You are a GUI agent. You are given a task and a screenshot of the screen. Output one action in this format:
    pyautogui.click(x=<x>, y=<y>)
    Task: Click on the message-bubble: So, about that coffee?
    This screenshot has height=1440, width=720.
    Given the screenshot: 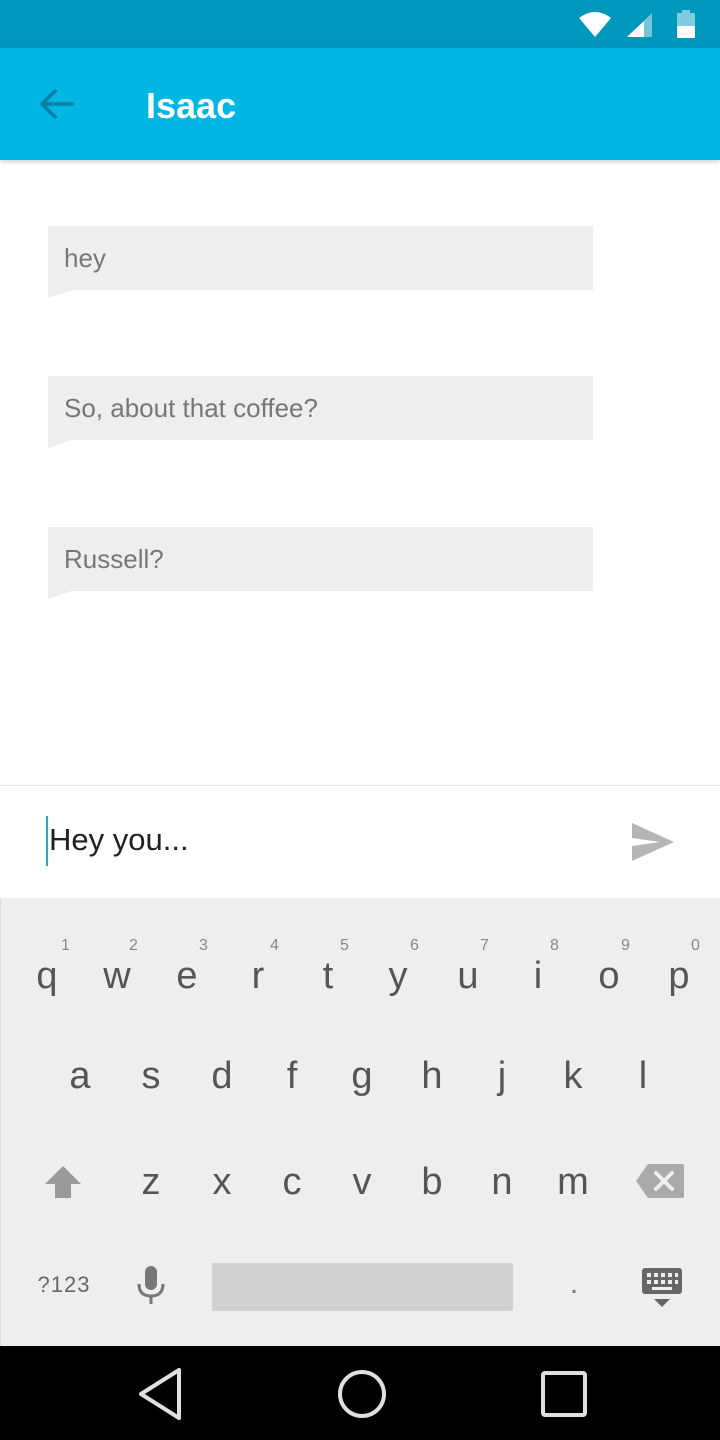 What is the action you would take?
    pyautogui.click(x=320, y=412)
    